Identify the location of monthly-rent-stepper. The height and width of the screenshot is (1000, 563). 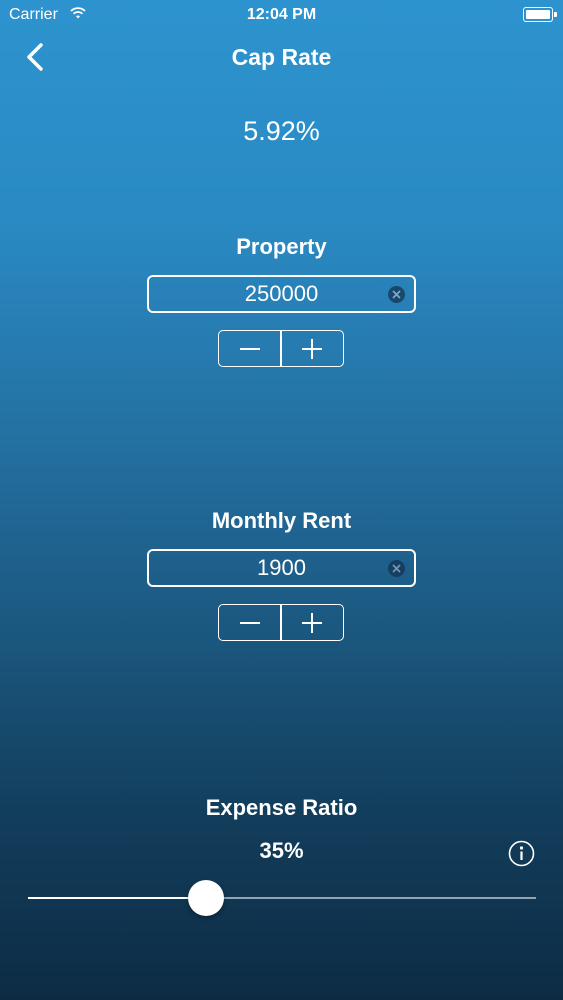
(281, 622).